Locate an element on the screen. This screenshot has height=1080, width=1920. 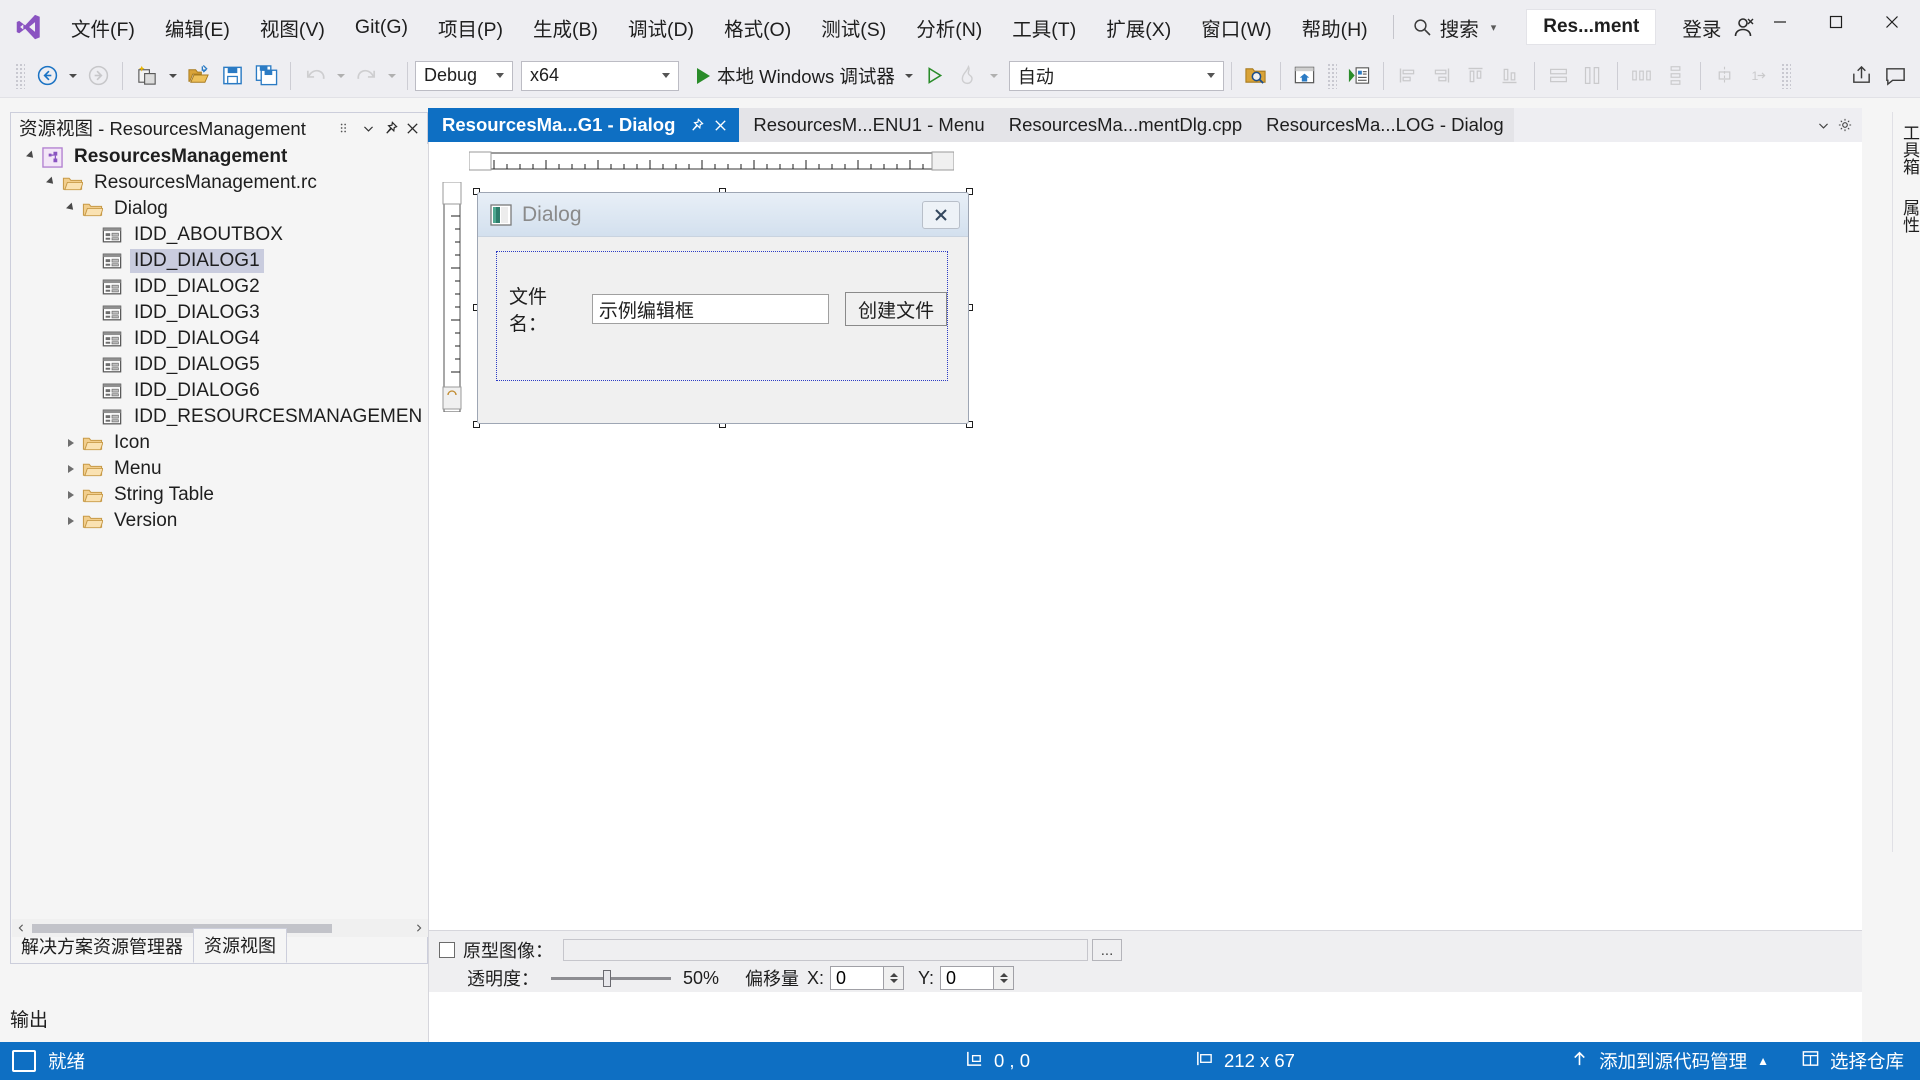
offset-y-value: 0 is located at coordinates (967, 978).